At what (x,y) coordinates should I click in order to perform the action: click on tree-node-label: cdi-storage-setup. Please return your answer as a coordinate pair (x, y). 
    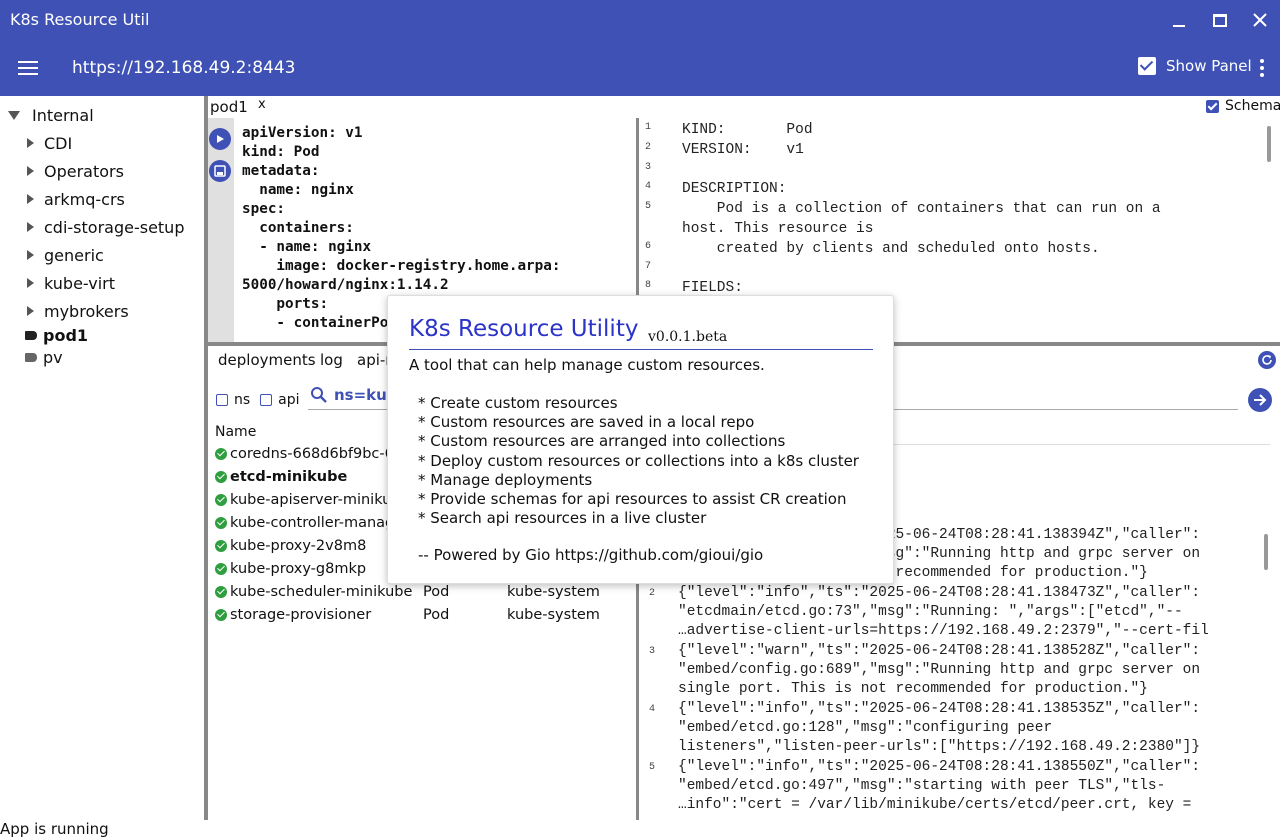
    Looking at the image, I should click on (114, 227).